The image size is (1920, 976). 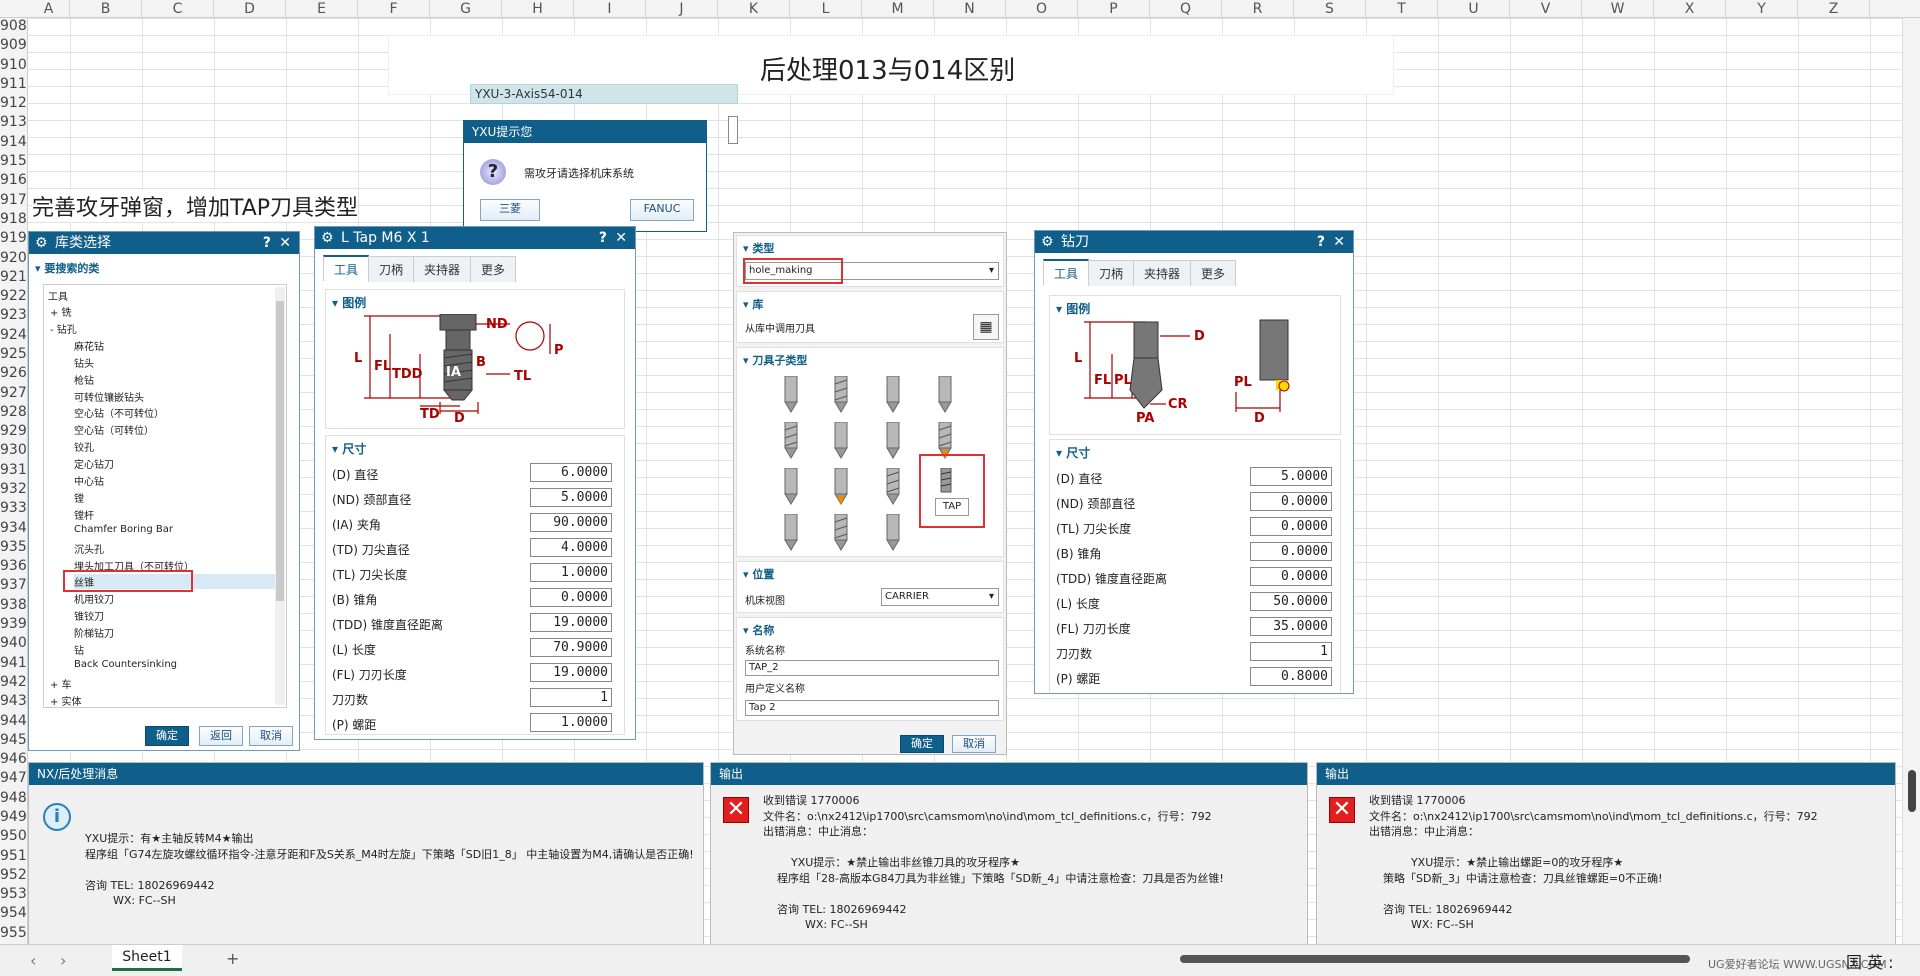 I want to click on add-sheet-button: +, so click(x=232, y=958).